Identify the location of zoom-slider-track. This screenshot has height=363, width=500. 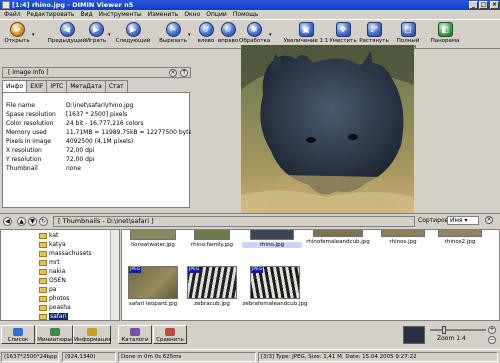
(458, 330).